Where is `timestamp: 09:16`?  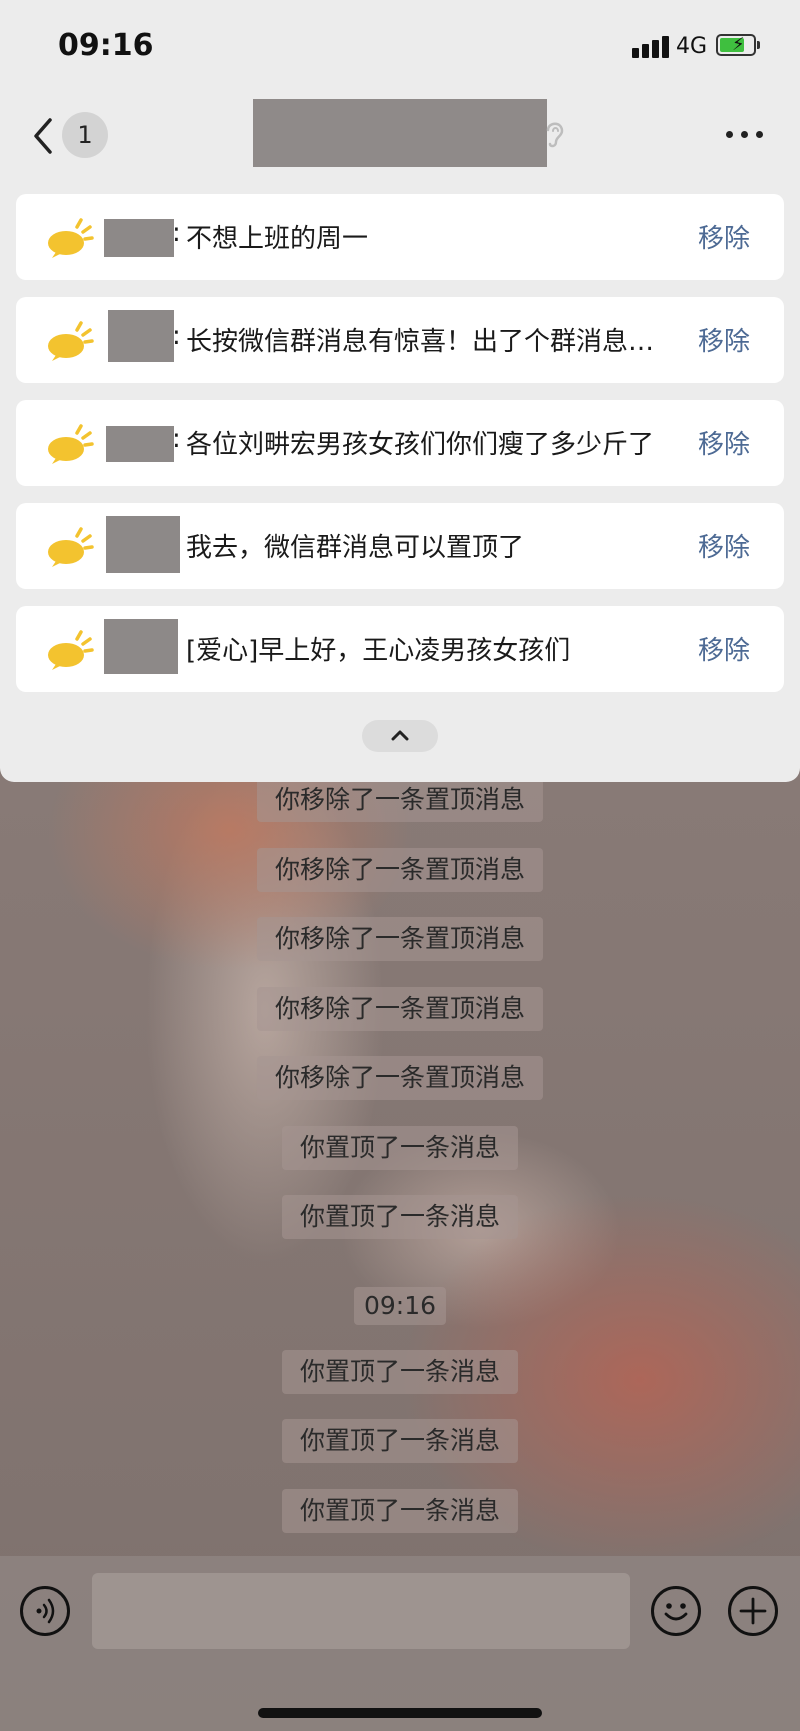
timestamp: 09:16 is located at coordinates (400, 1306).